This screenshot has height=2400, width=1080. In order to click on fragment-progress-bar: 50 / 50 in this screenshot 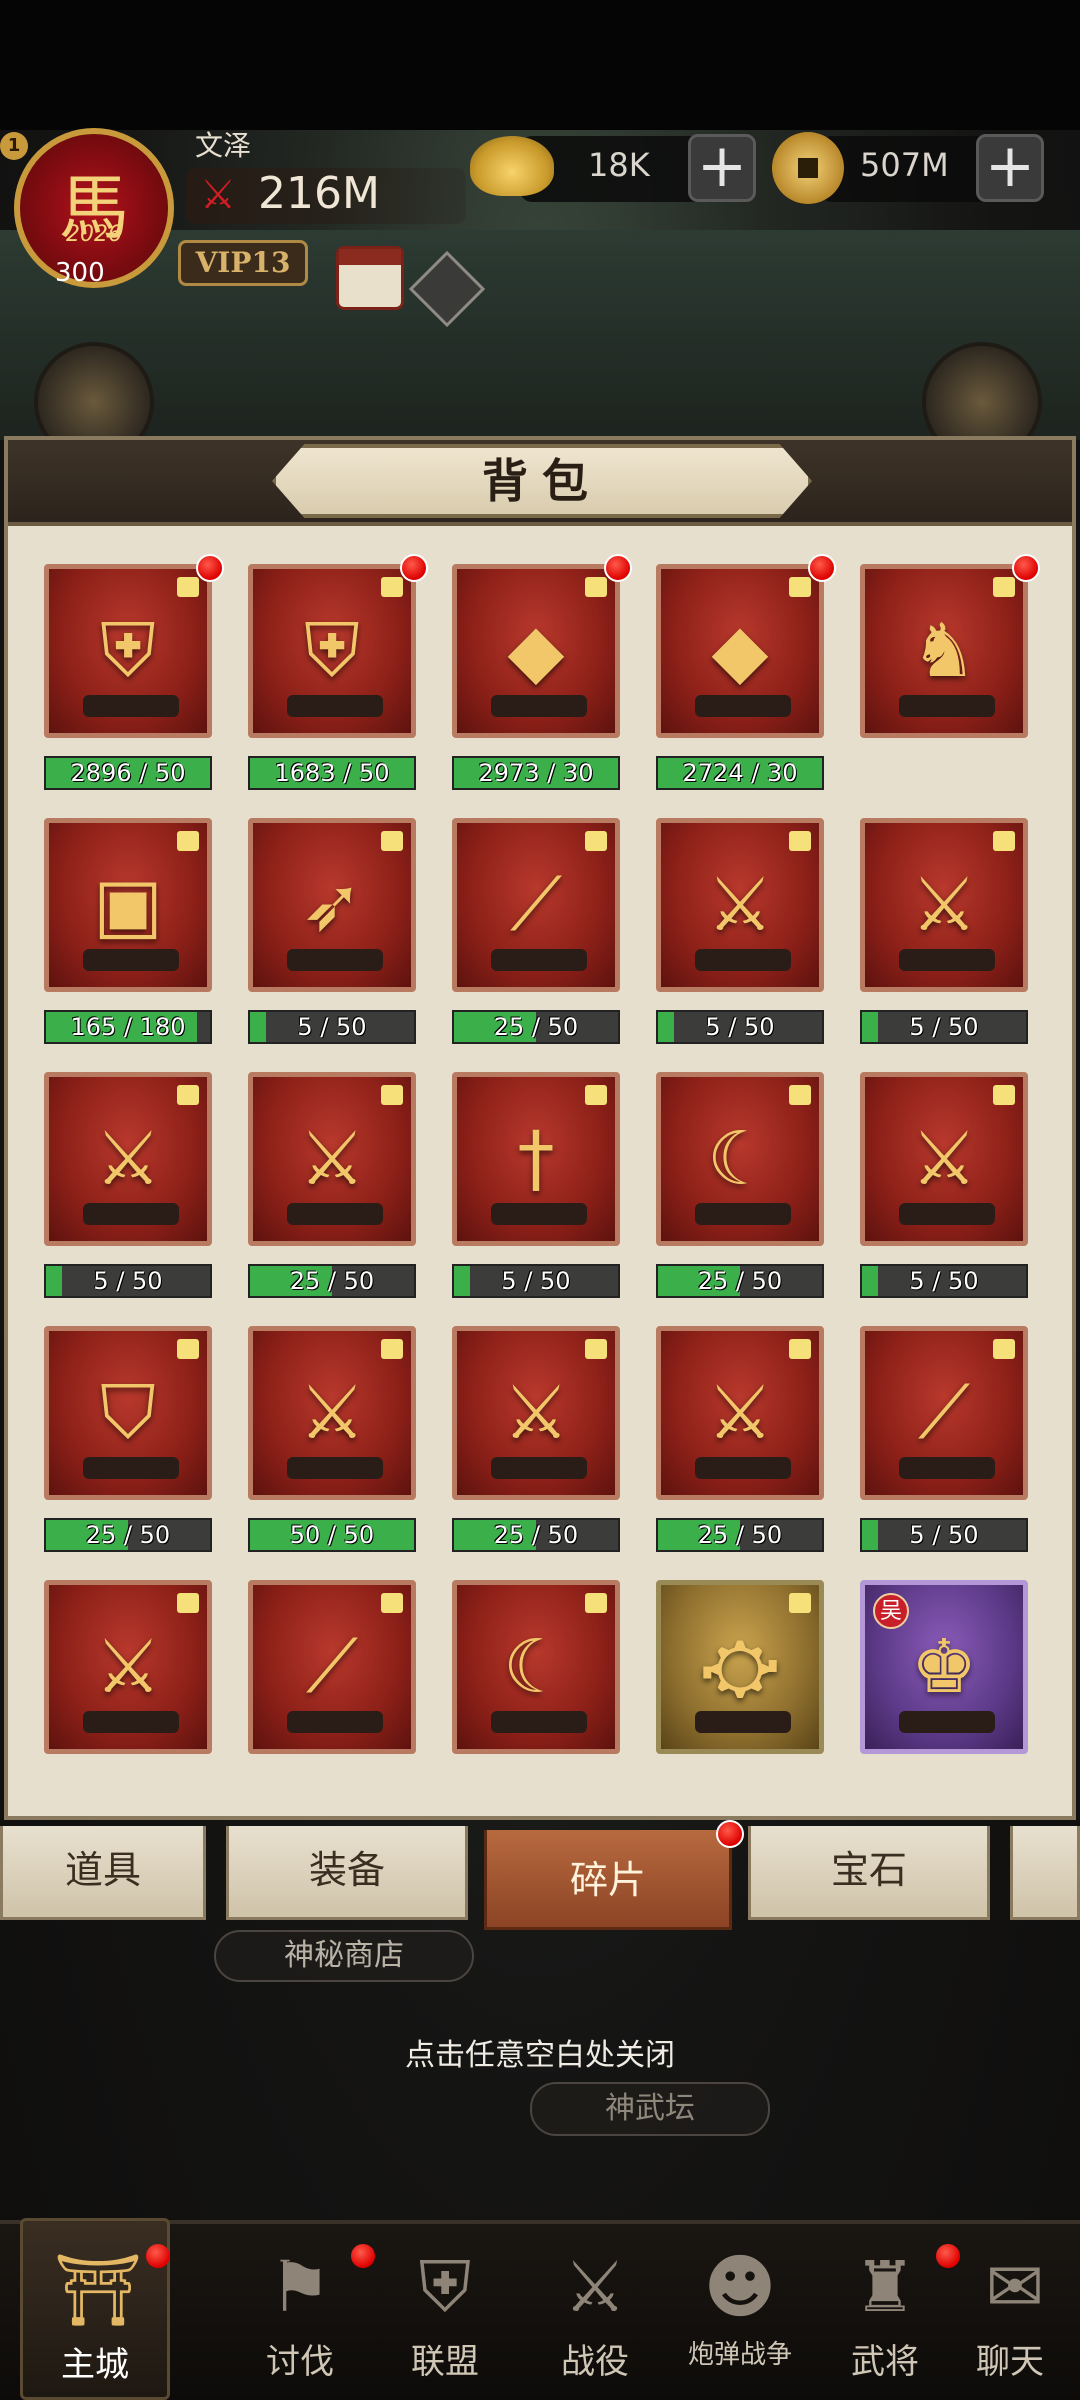, I will do `click(332, 1535)`.